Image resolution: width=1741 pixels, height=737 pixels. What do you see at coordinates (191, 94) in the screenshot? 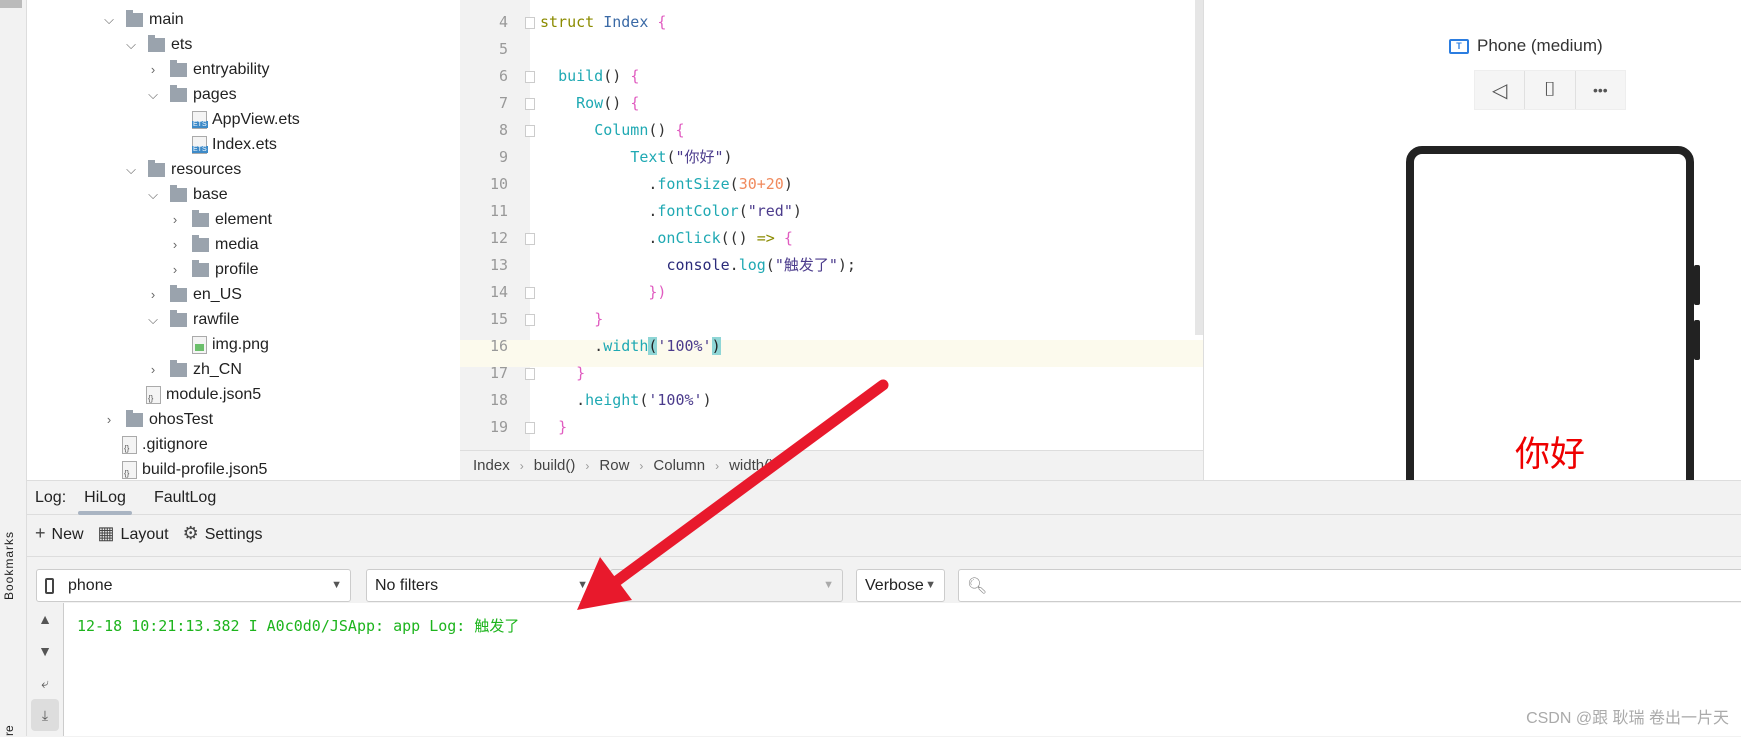
I see `tree-item: ⌵ pages` at bounding box center [191, 94].